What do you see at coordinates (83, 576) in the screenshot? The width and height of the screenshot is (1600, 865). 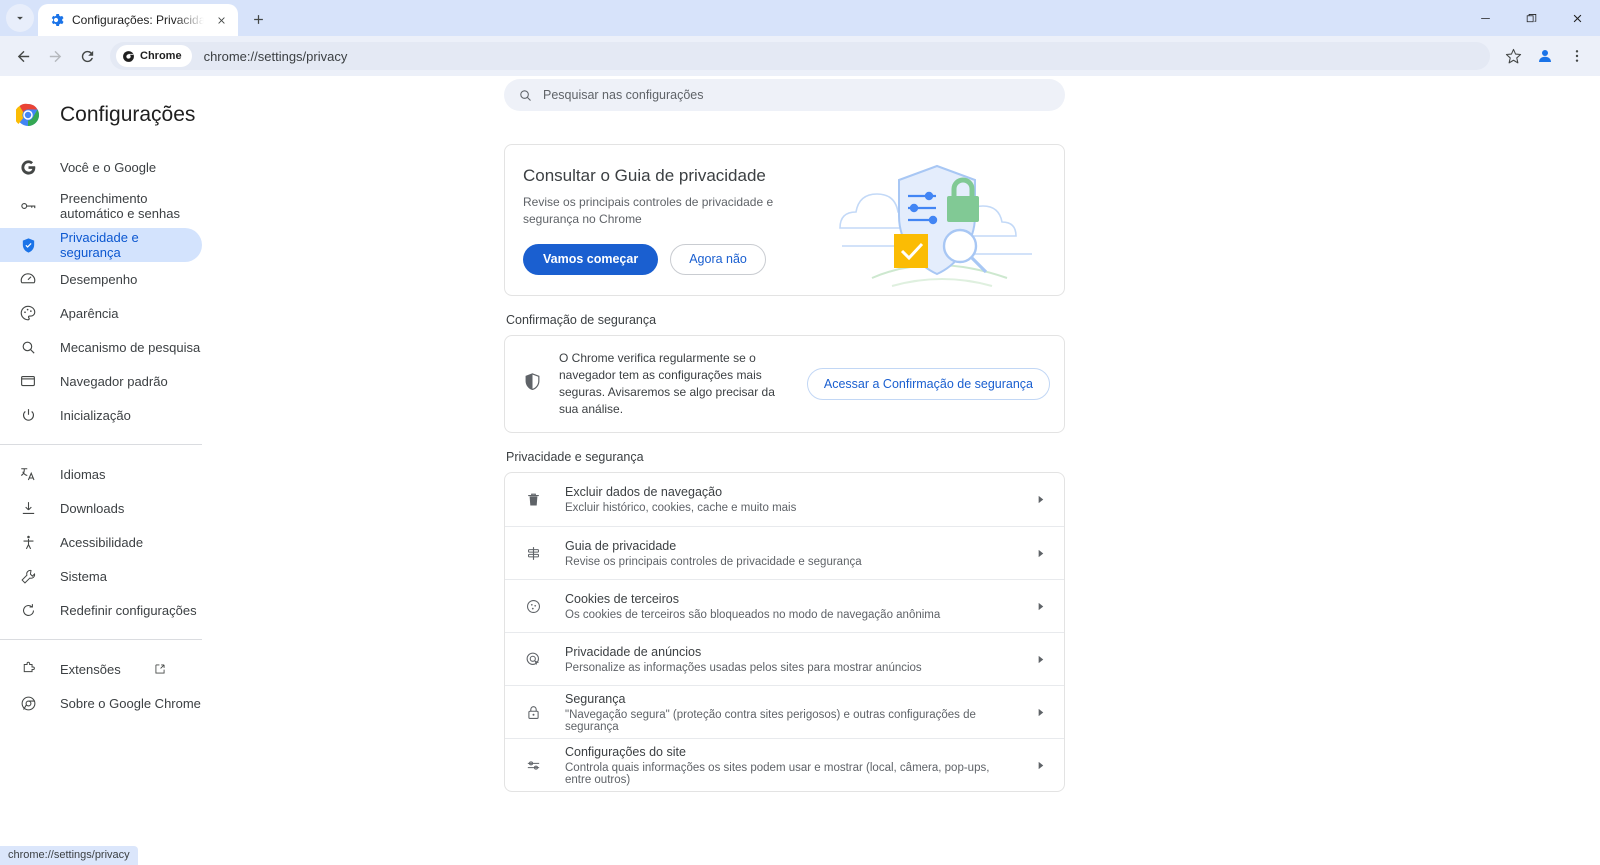 I see `sidebar-item-label: Sistema` at bounding box center [83, 576].